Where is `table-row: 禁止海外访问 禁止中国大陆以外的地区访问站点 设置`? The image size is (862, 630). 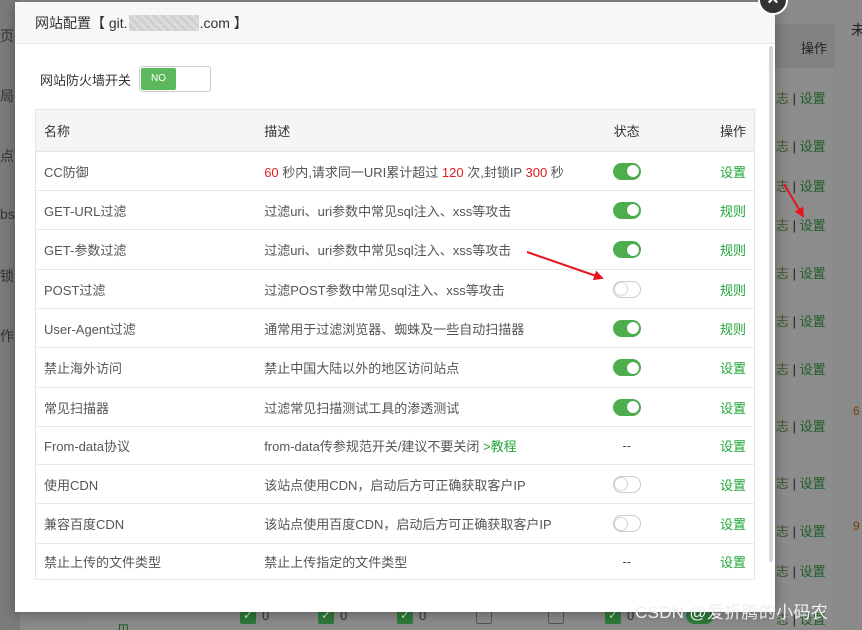 table-row: 禁止海外访问 禁止中国大陆以外的地区访问站点 设置 is located at coordinates (395, 367).